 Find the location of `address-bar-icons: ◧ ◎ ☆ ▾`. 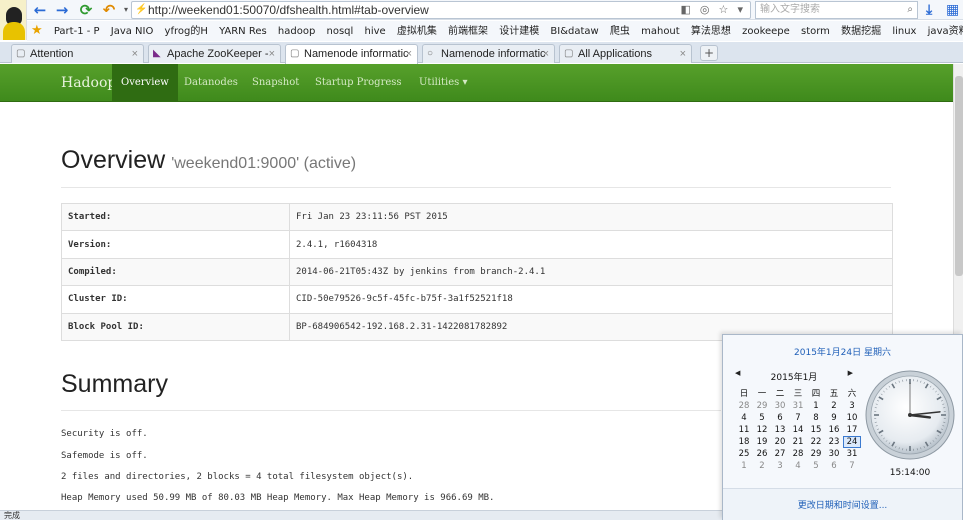

address-bar-icons: ◧ ◎ ☆ ▾ is located at coordinates (713, 10).